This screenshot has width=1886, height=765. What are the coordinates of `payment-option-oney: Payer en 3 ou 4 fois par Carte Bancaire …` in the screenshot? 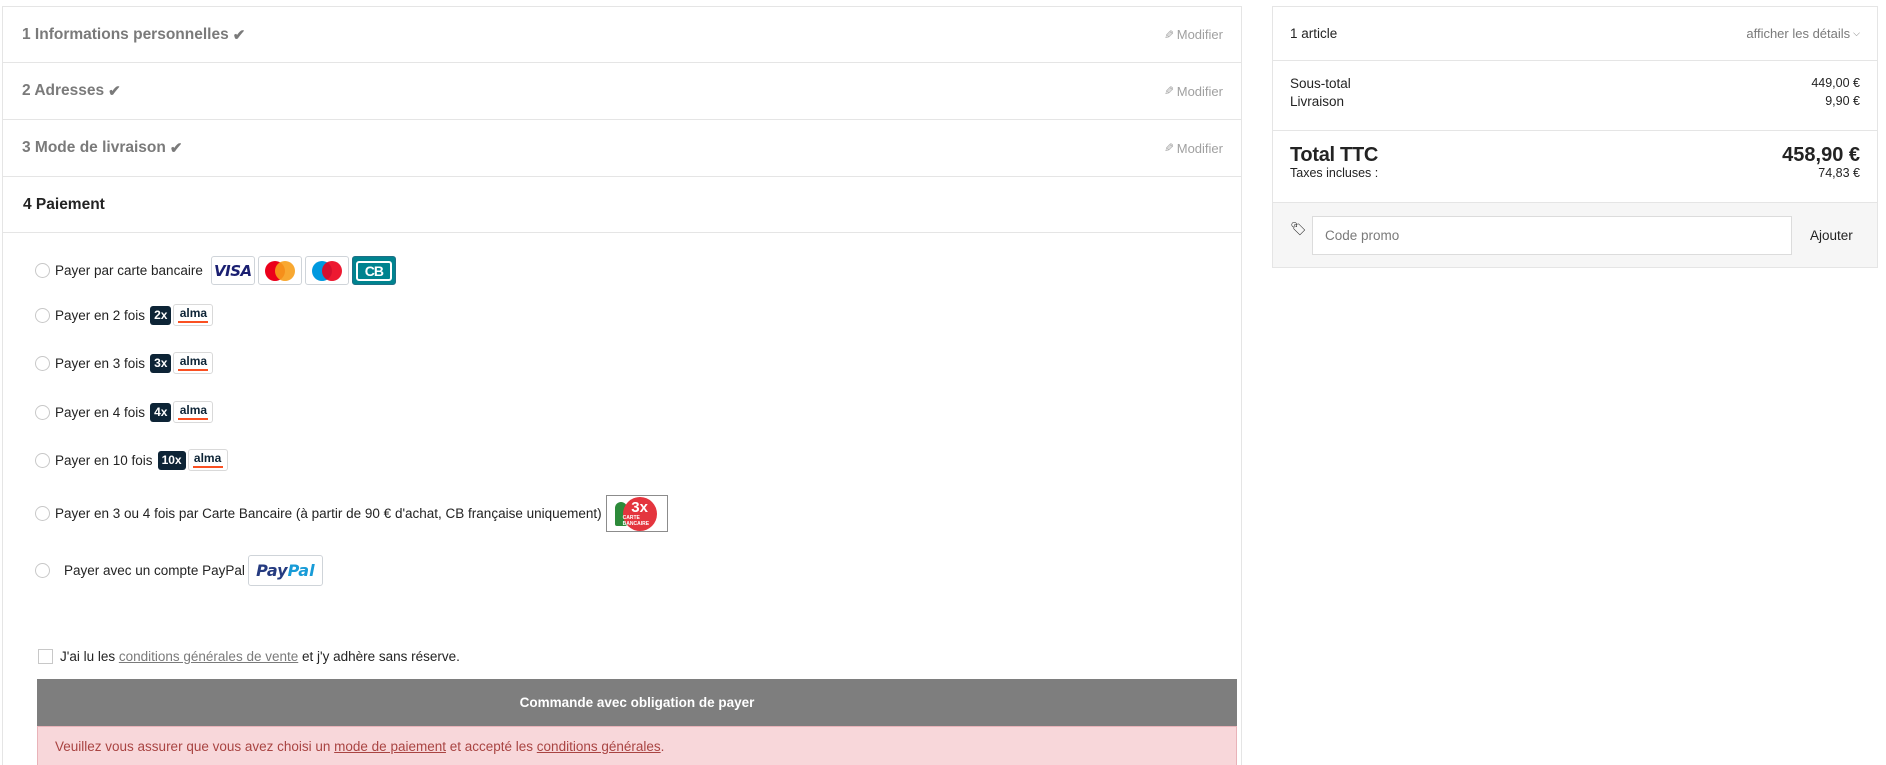 It's located at (351, 513).